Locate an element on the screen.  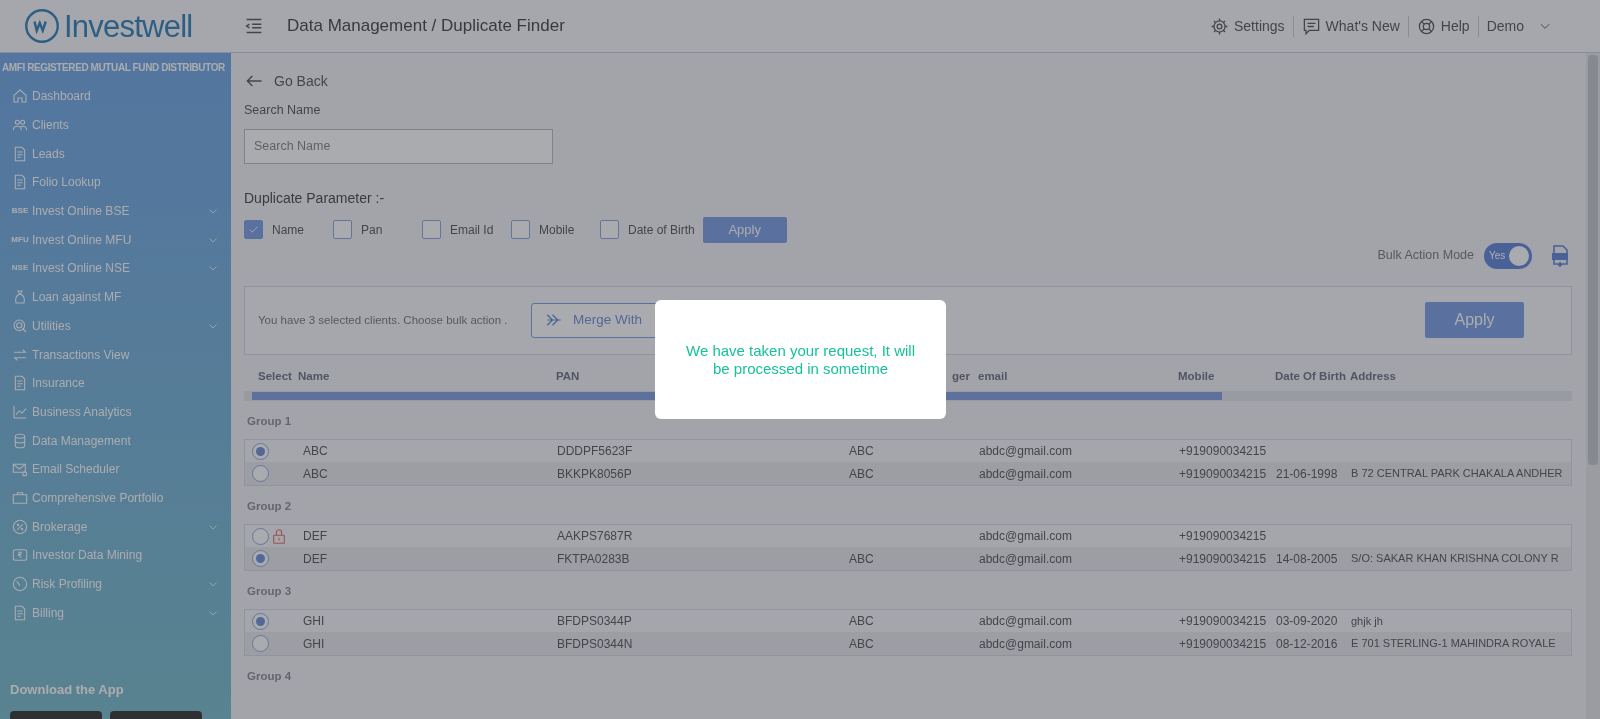
sidebar-item: Data Management is located at coordinates (115, 440).